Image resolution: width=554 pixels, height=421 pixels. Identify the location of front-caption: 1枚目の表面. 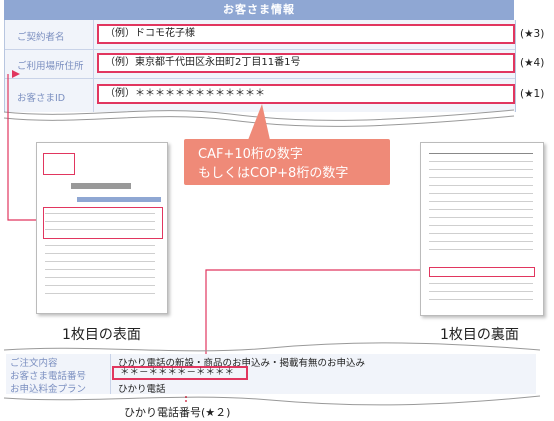
(101, 335).